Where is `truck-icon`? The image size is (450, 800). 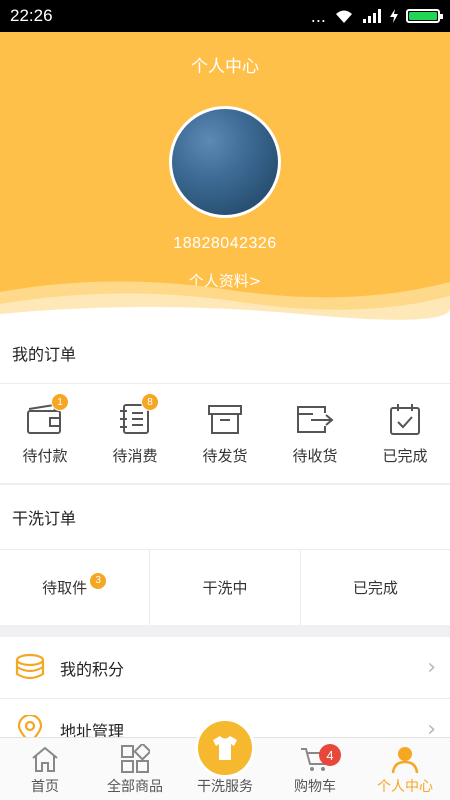
truck-icon is located at coordinates (315, 419).